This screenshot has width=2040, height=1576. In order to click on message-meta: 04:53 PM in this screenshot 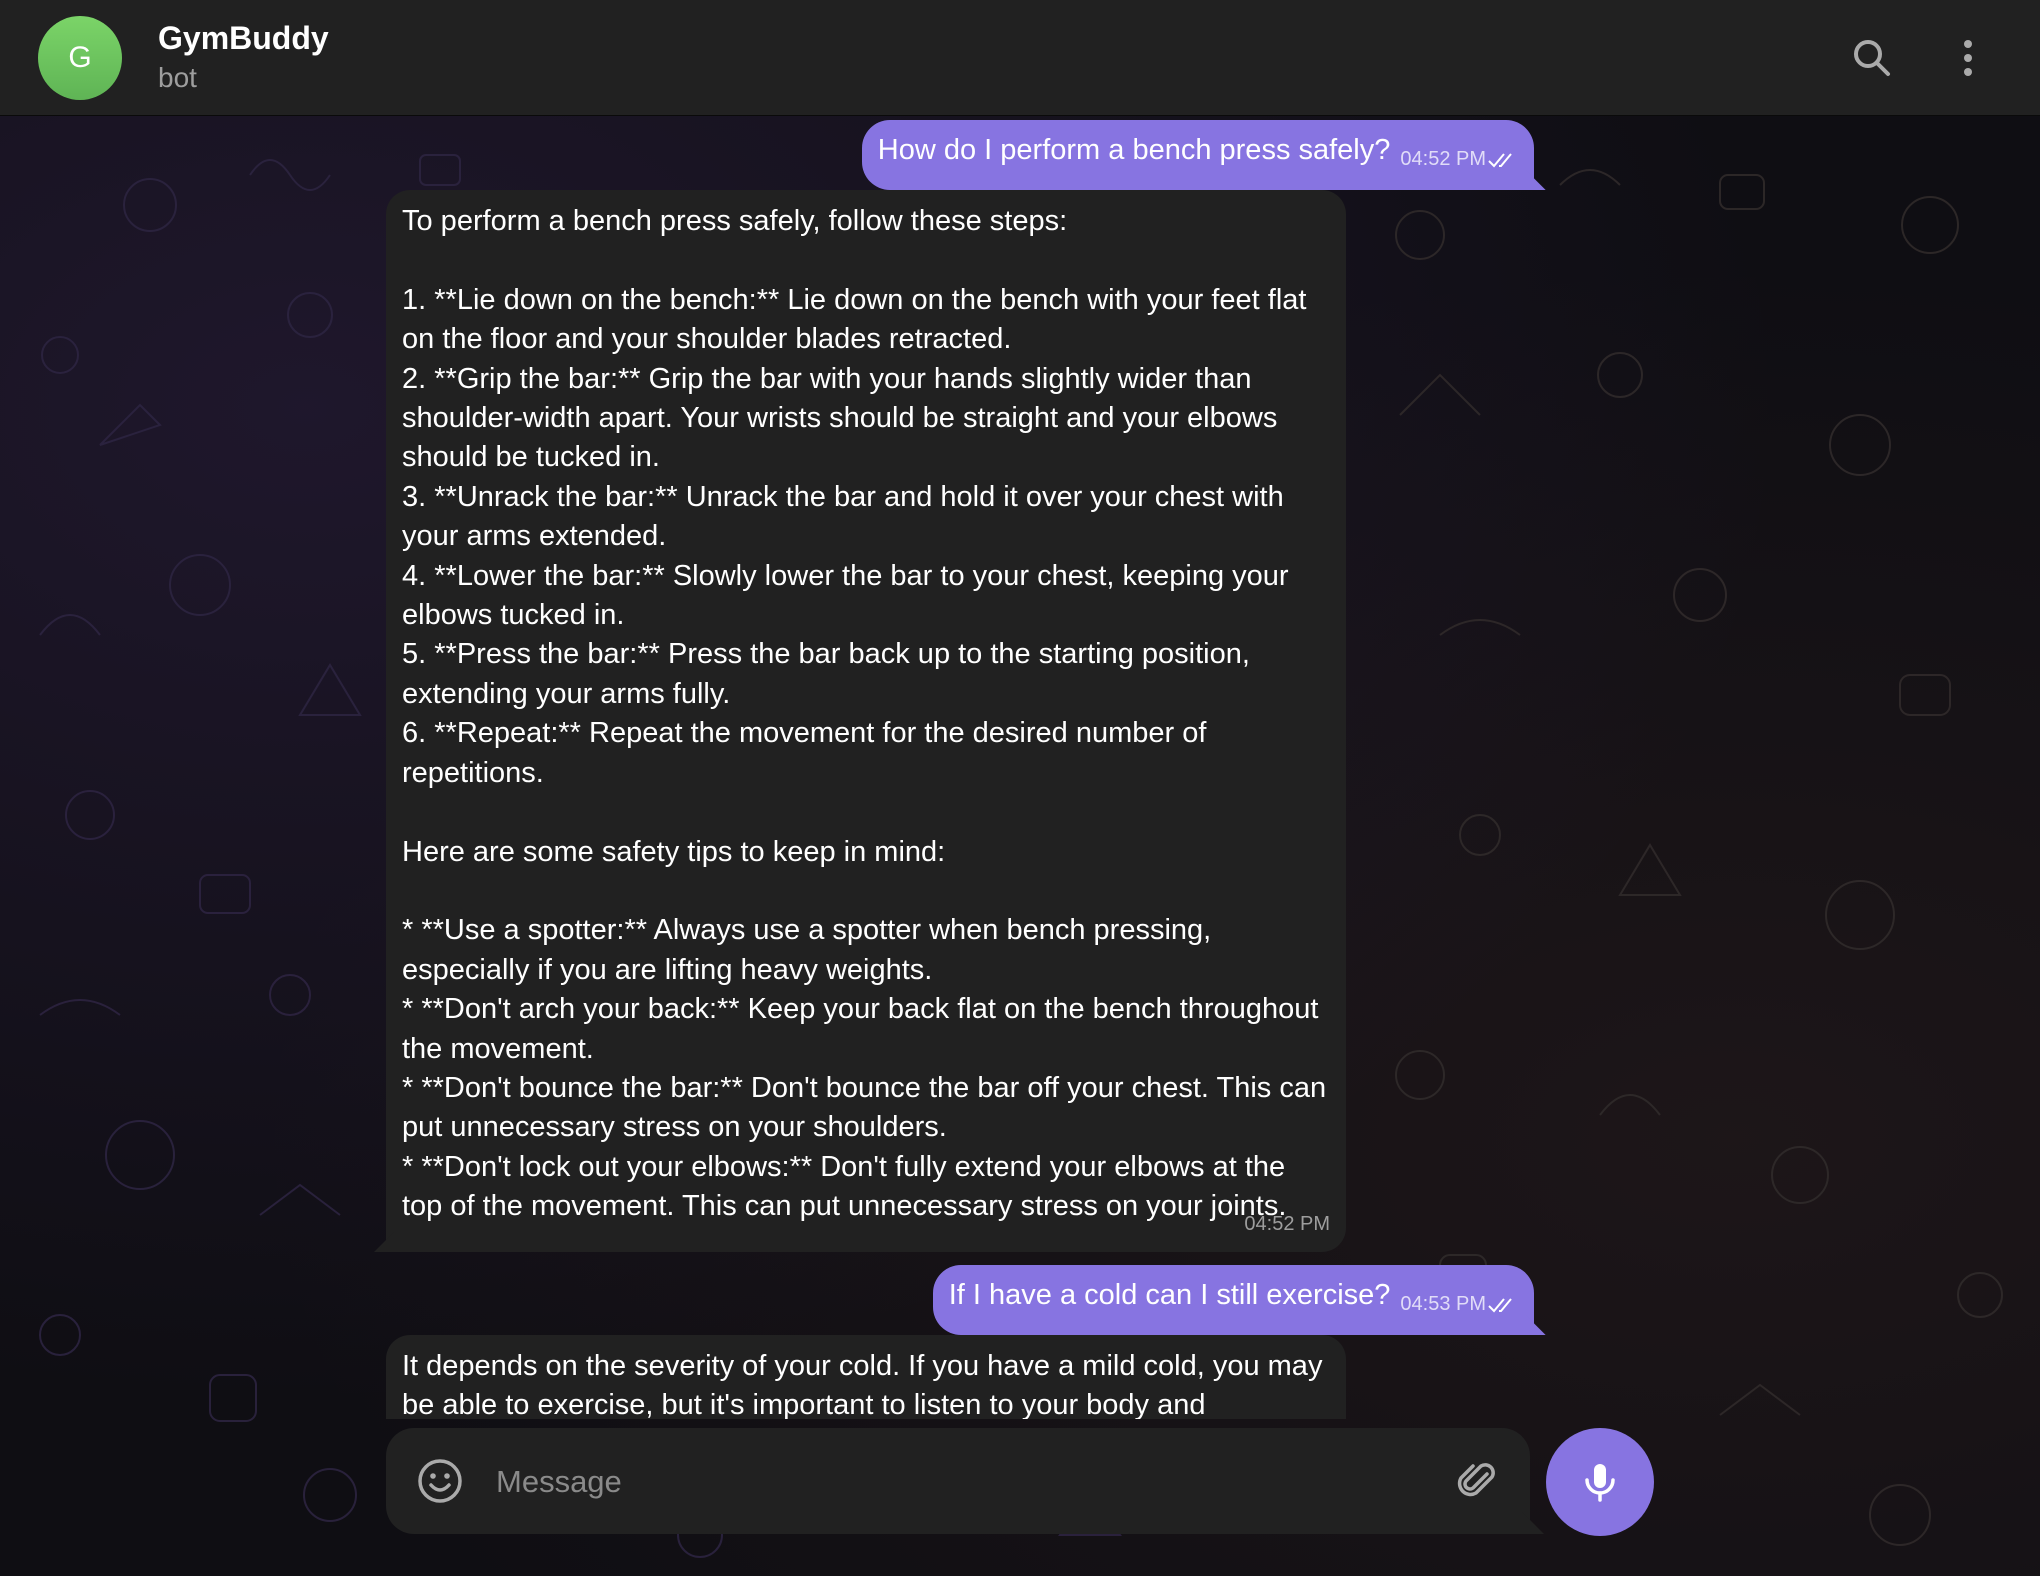, I will do `click(1459, 1304)`.